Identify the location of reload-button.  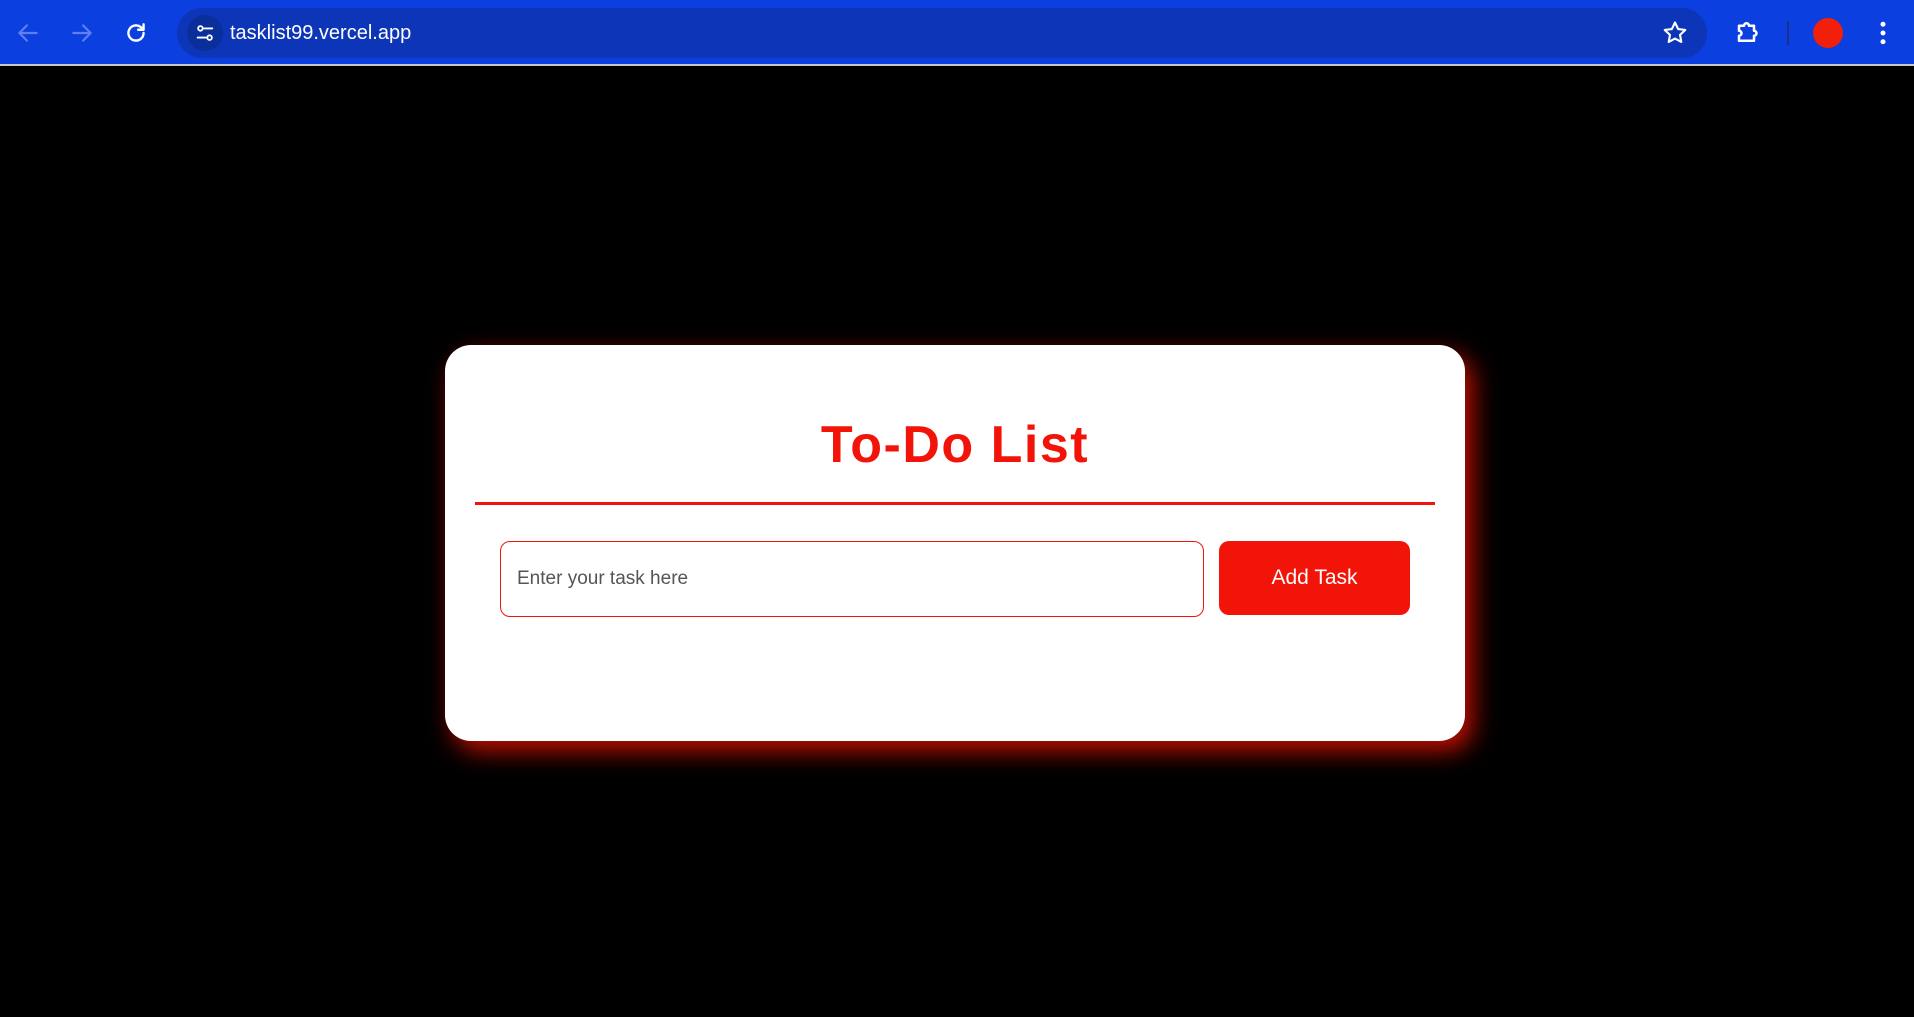
(136, 33).